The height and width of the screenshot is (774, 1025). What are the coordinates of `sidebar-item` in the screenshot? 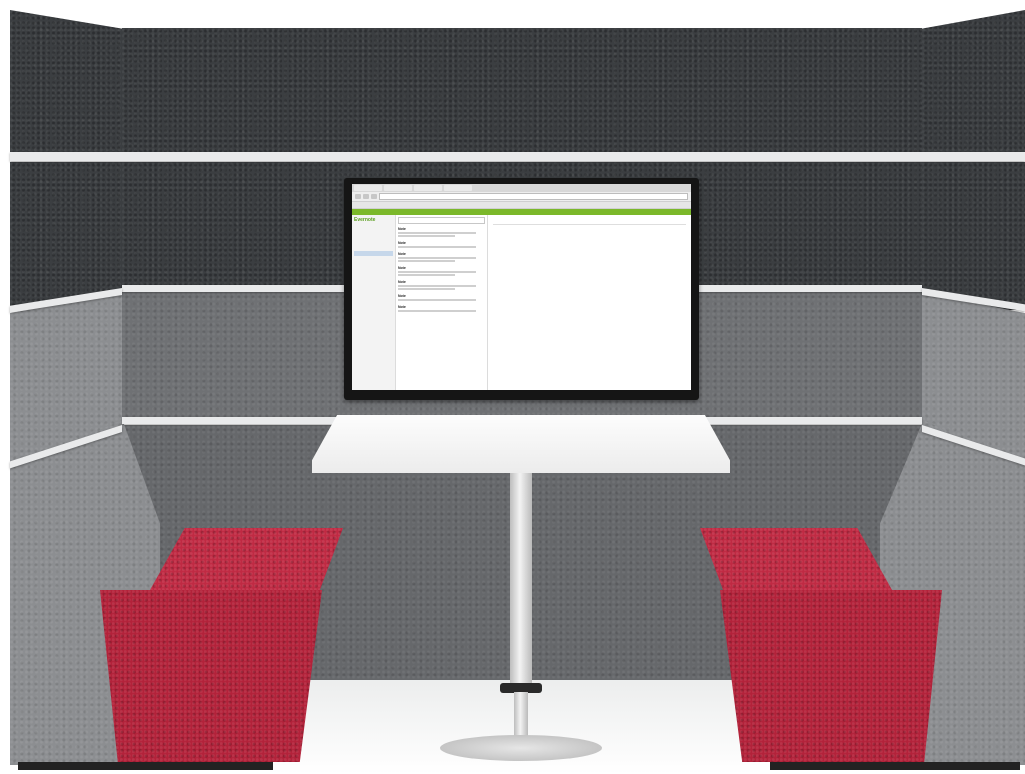 It's located at (373, 263).